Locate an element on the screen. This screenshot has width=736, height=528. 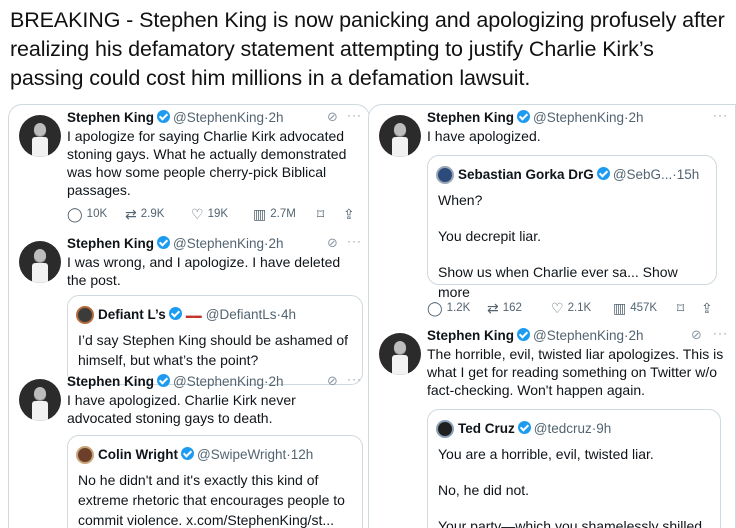
quoted-tweet-header: Sebastian Gorka DrG @SebG...·15h is located at coordinates (578, 175).